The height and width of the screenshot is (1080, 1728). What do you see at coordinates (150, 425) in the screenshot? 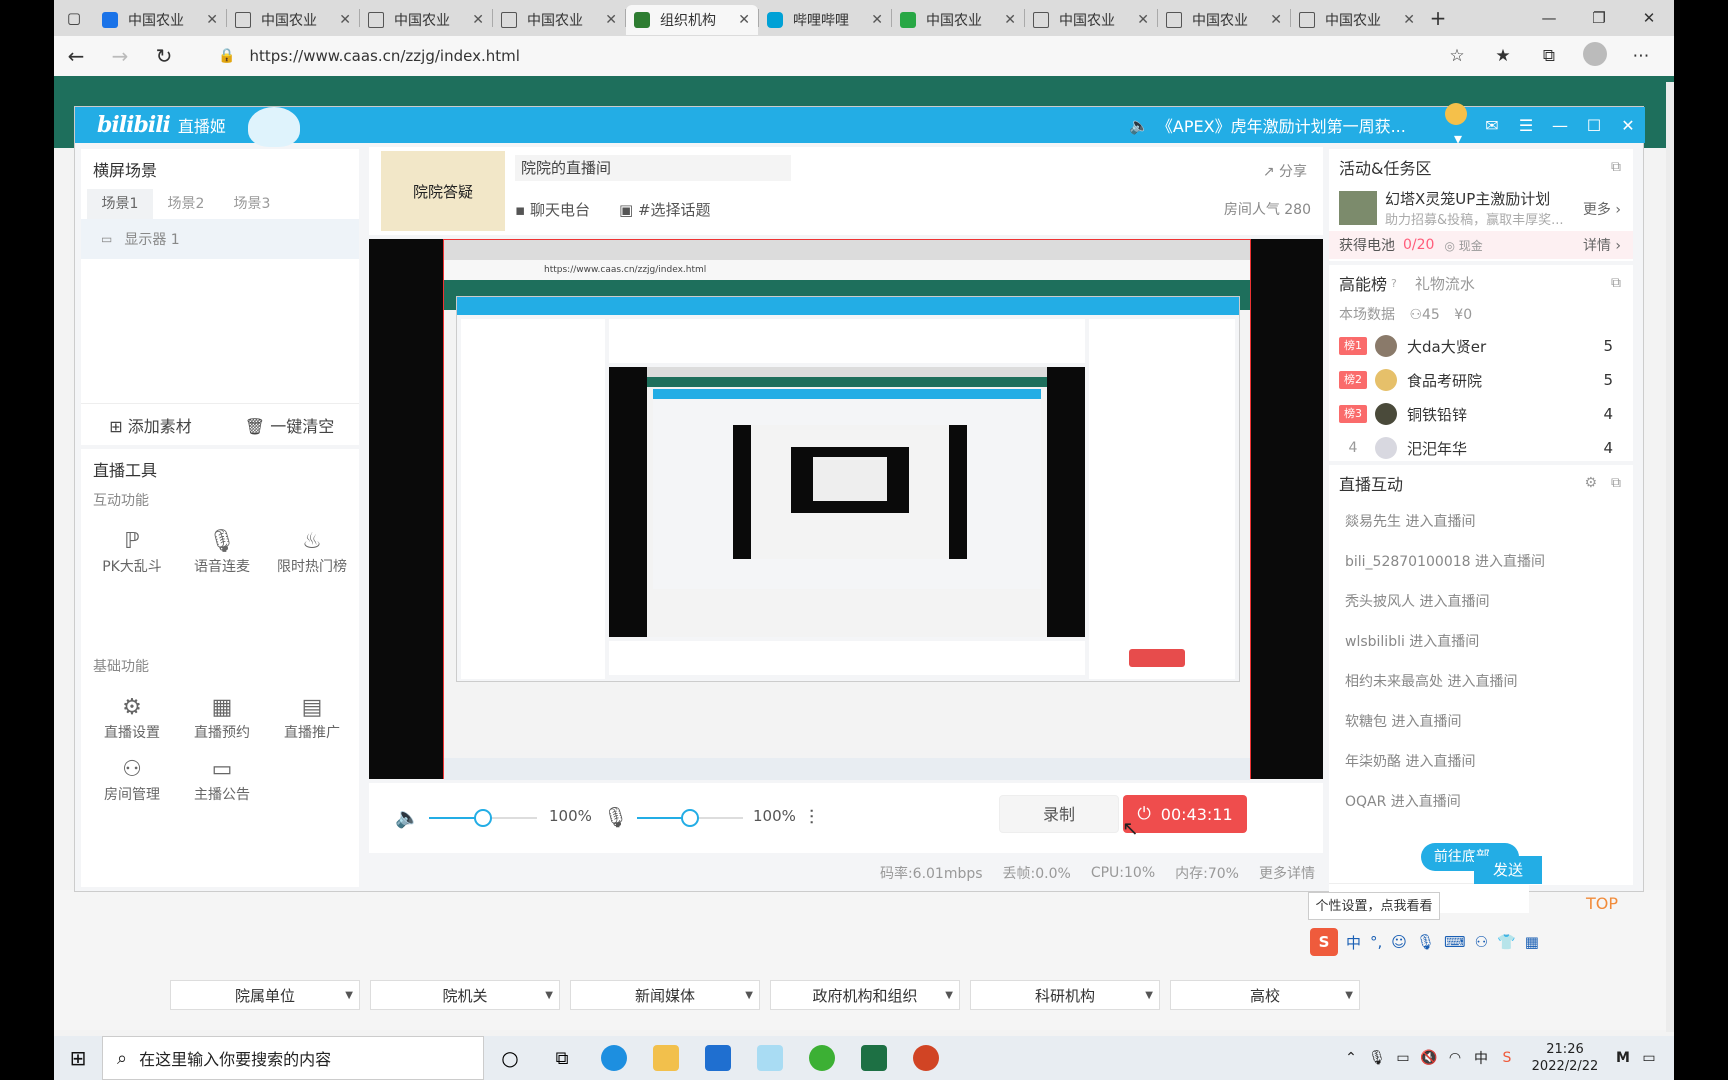
I see `add-source-button: ⊞ 添加素材` at bounding box center [150, 425].